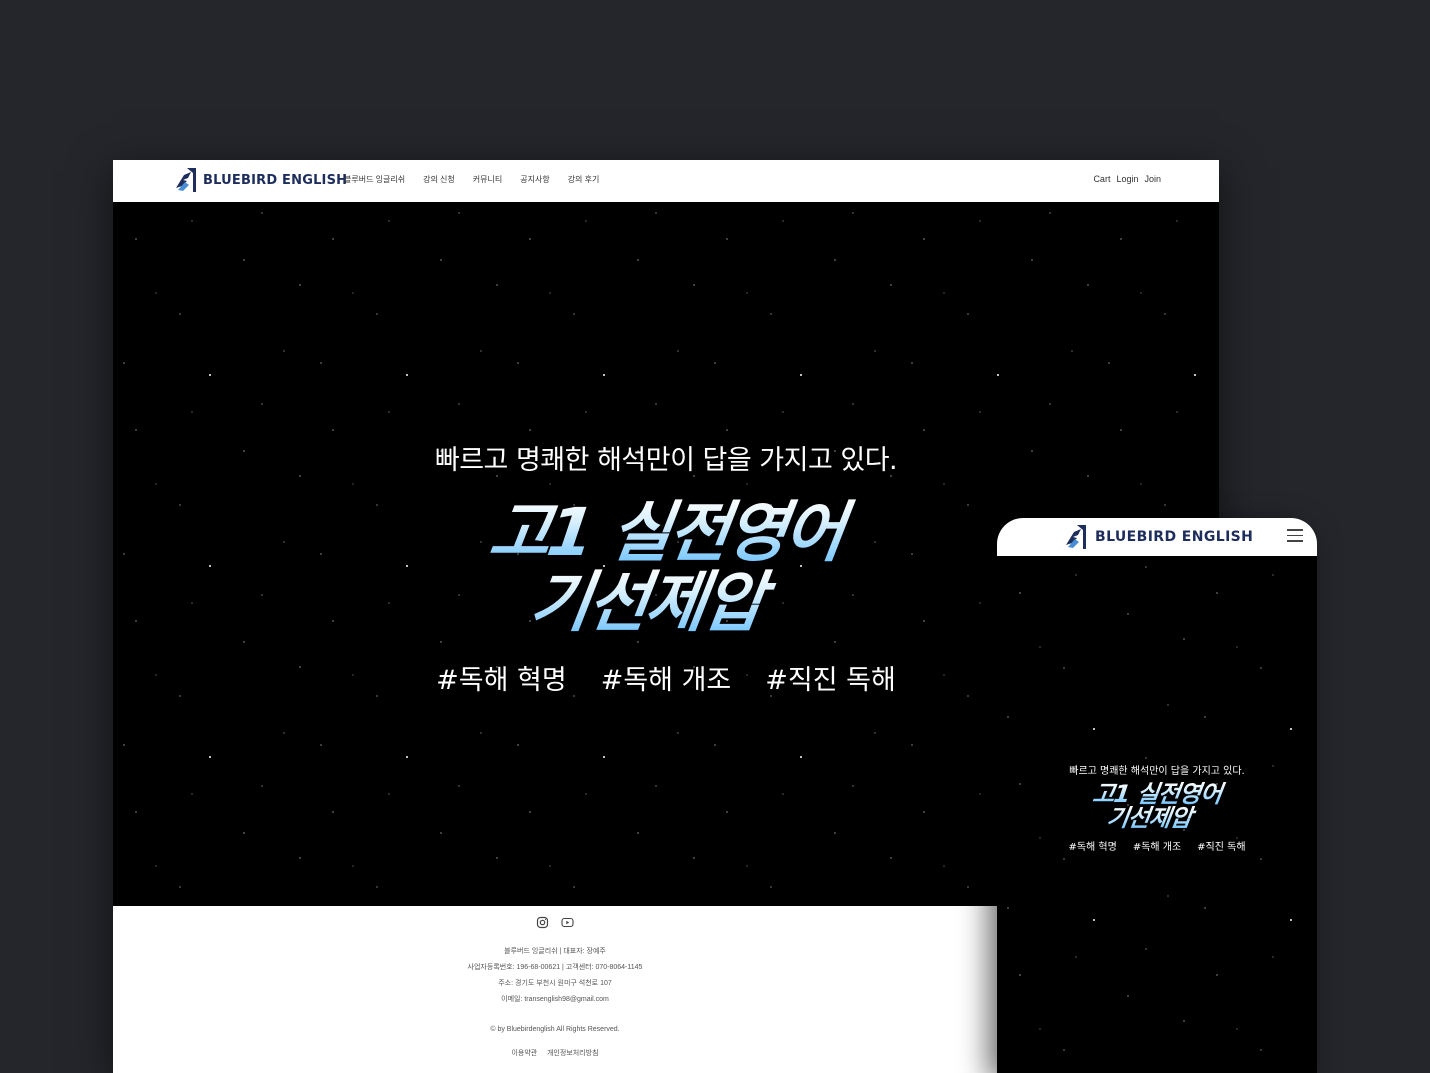 Image resolution: width=1430 pixels, height=1073 pixels. I want to click on logo: BLUEBIRD ENGLISH, so click(260, 180).